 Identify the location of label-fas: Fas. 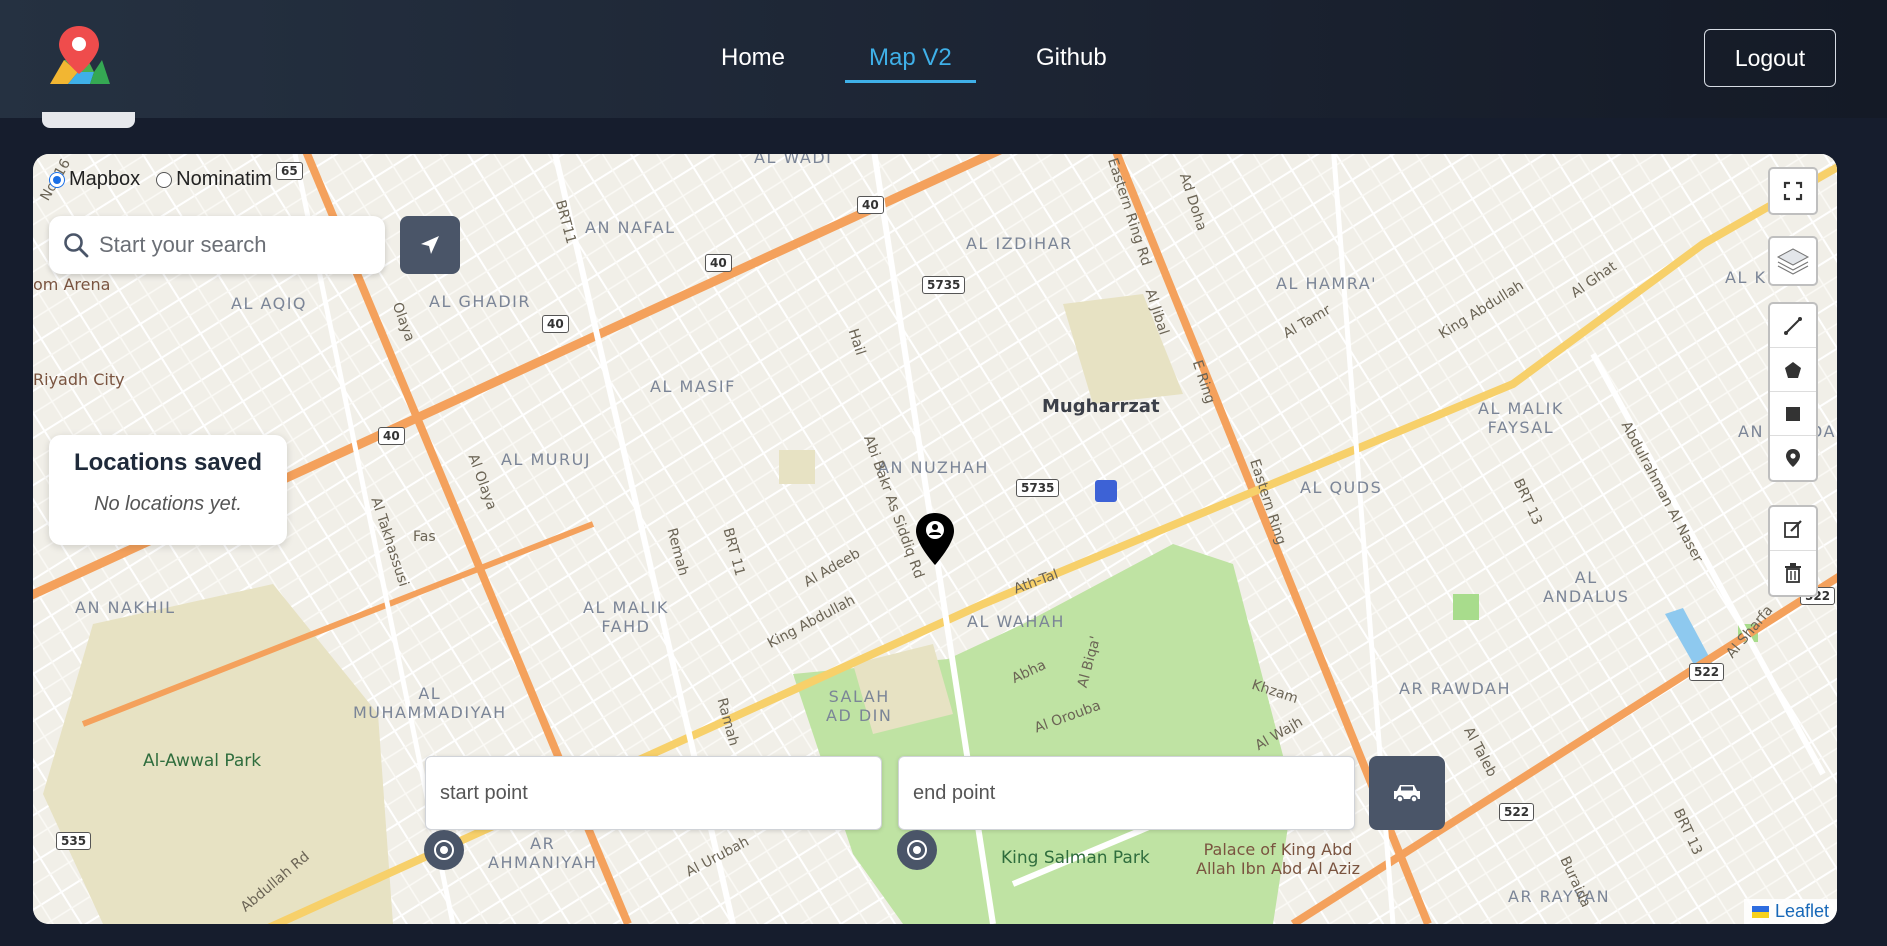
(424, 537).